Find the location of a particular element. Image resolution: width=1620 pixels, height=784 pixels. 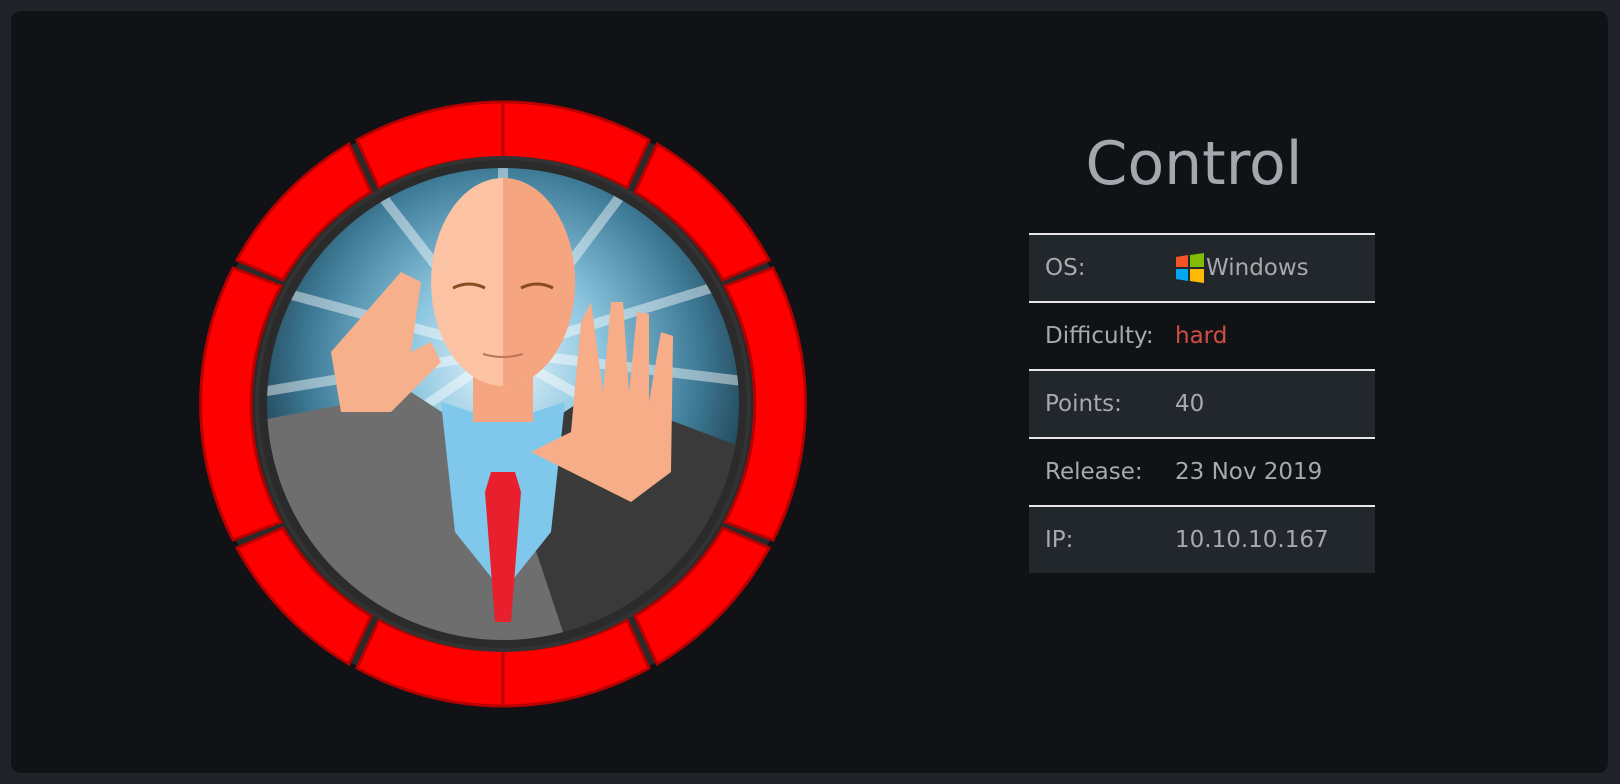

points-label: Points: is located at coordinates (1083, 404).